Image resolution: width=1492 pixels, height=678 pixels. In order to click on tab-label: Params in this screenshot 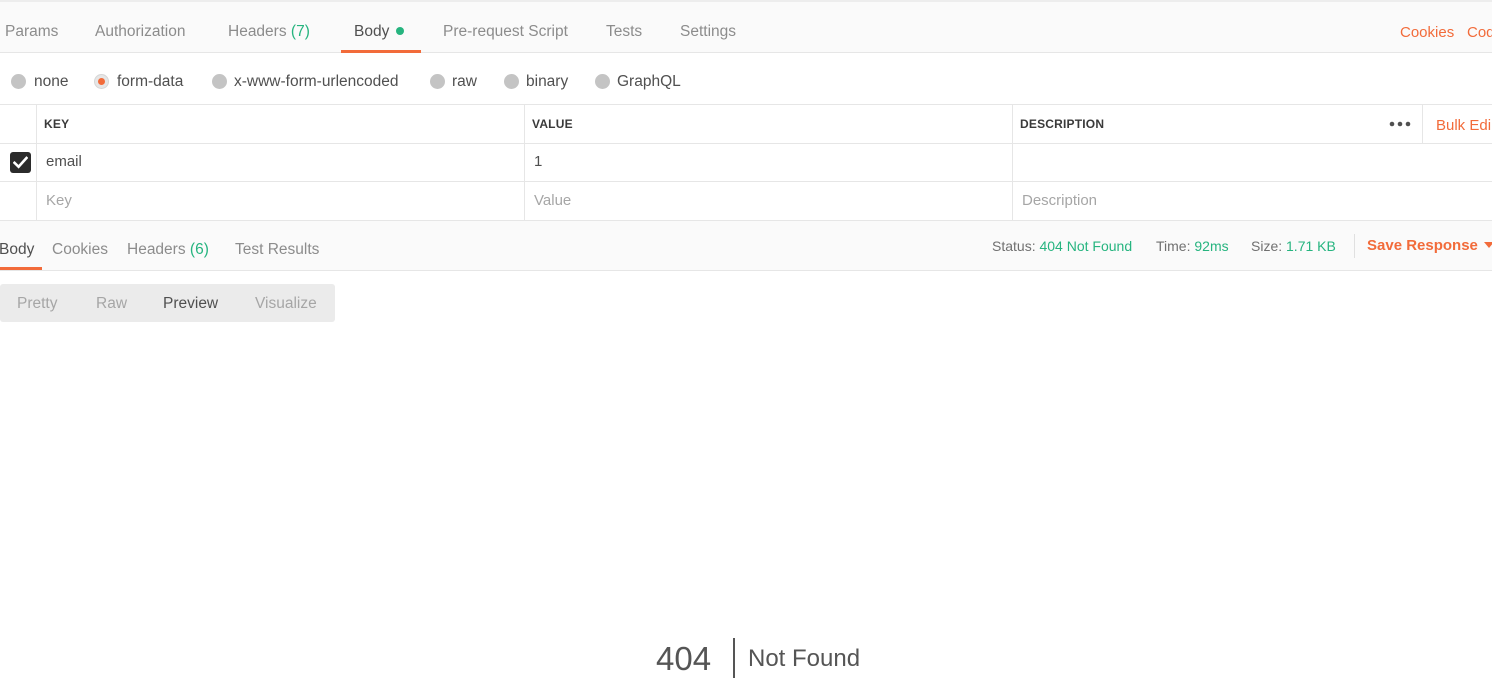, I will do `click(32, 31)`.